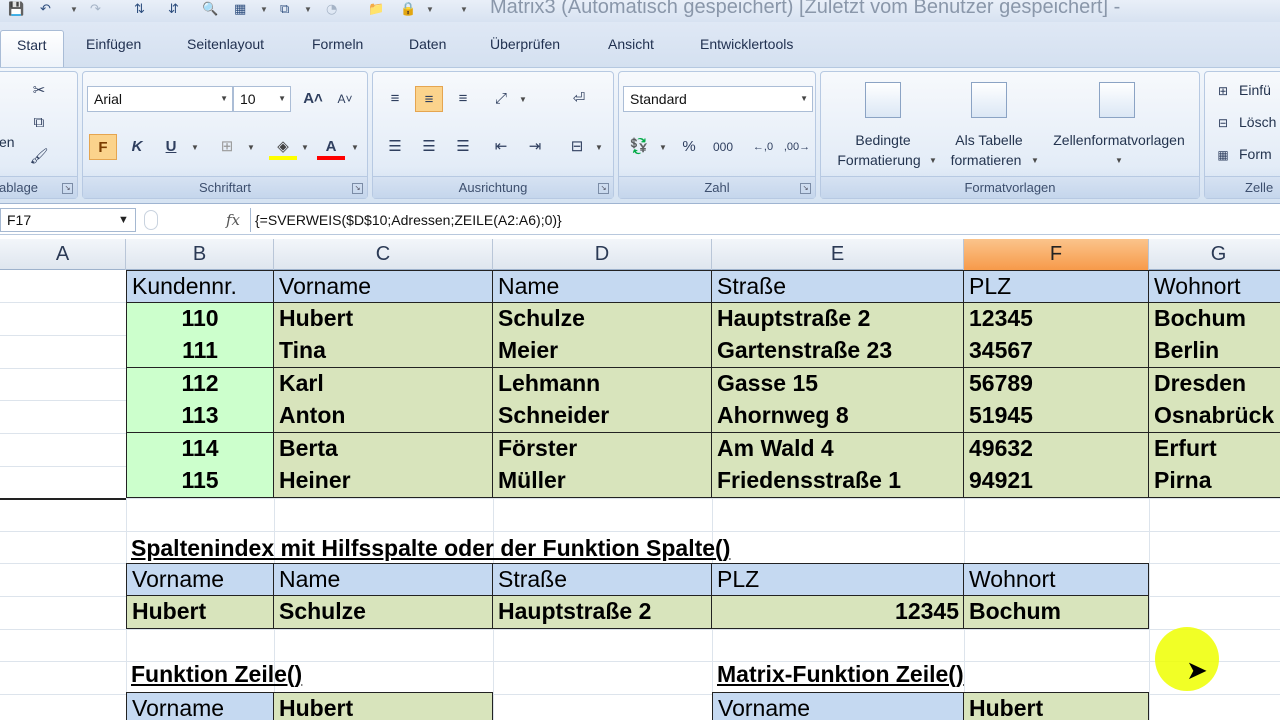 Image resolution: width=1280 pixels, height=720 pixels. Describe the element at coordinates (463, 147) in the screenshot. I see `align-right-icon: ☰` at that location.